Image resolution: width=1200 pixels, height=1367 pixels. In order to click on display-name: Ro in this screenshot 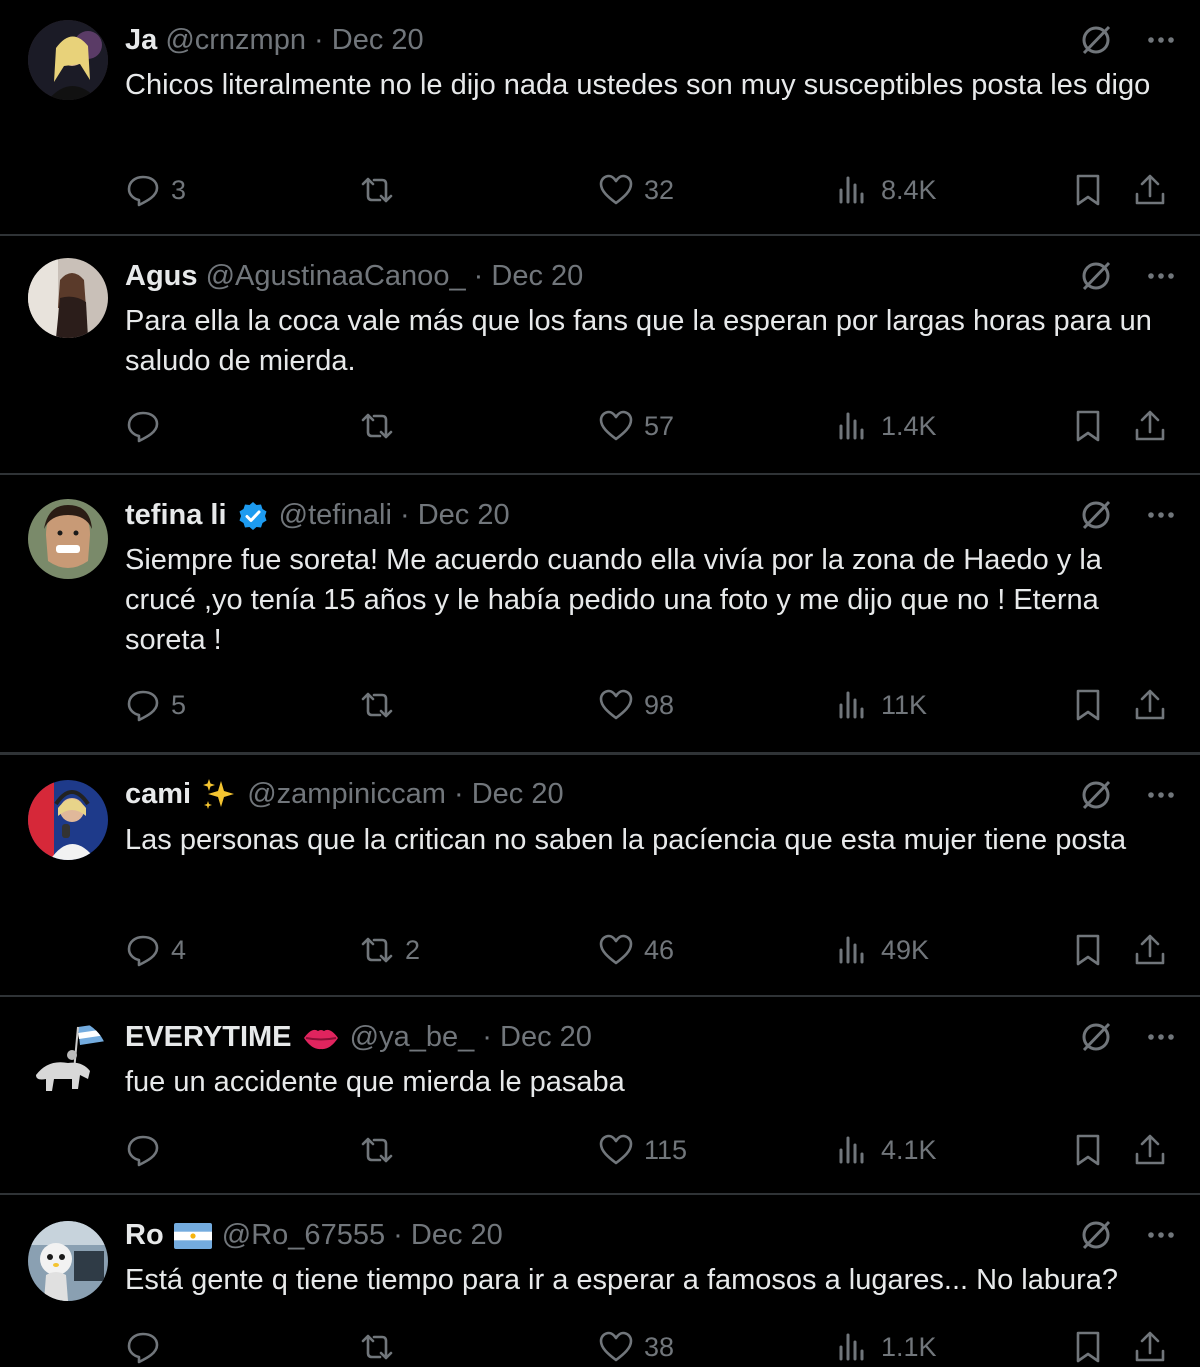, I will do `click(144, 1235)`.